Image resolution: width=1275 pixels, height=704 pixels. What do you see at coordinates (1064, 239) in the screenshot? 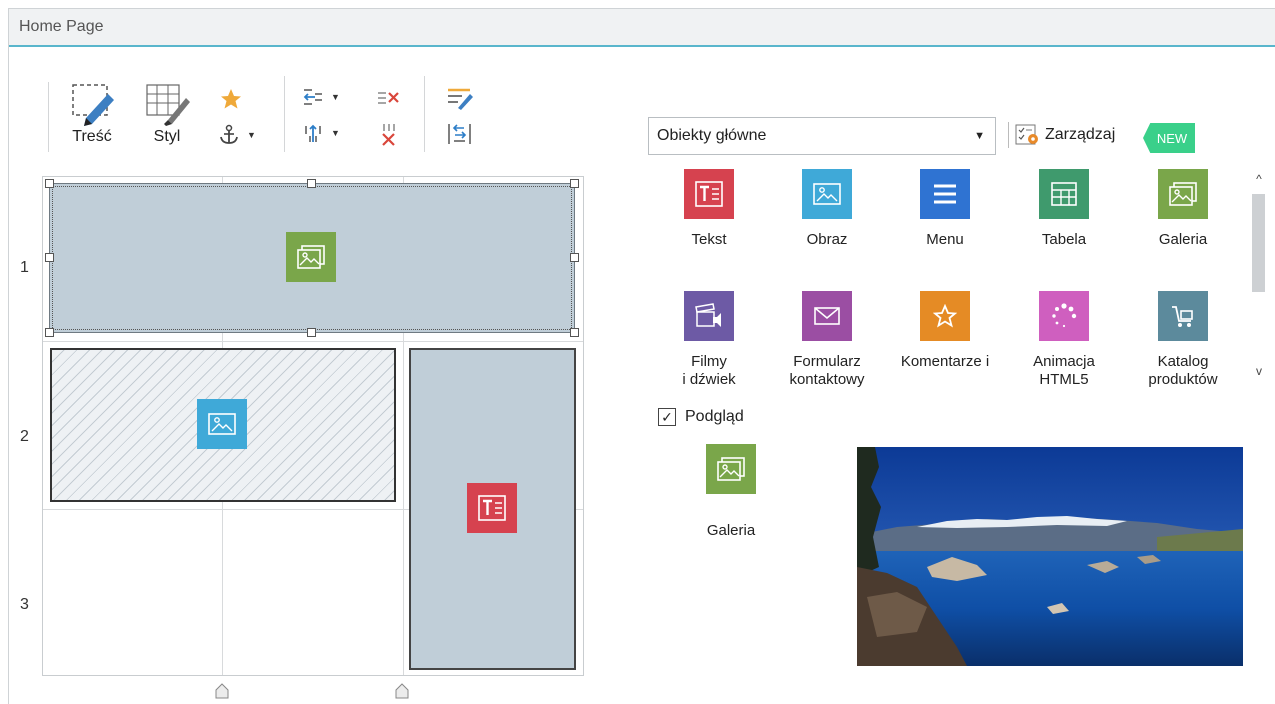
I see `object-item-label: Tabela` at bounding box center [1064, 239].